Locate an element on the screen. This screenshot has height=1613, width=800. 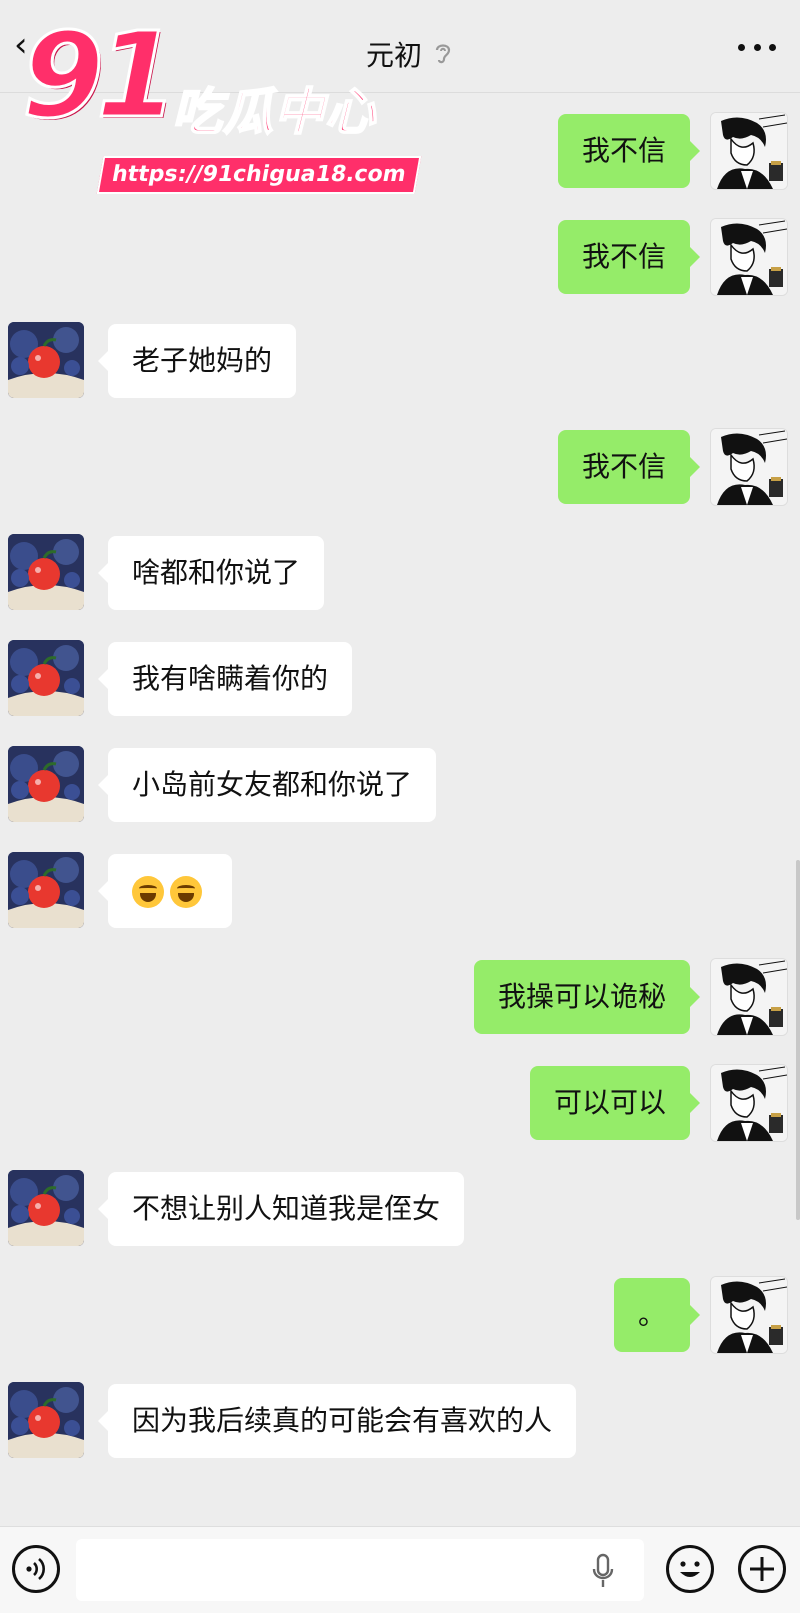
received-message-bubble: 我有啥瞒着你的 is located at coordinates (225, 679).